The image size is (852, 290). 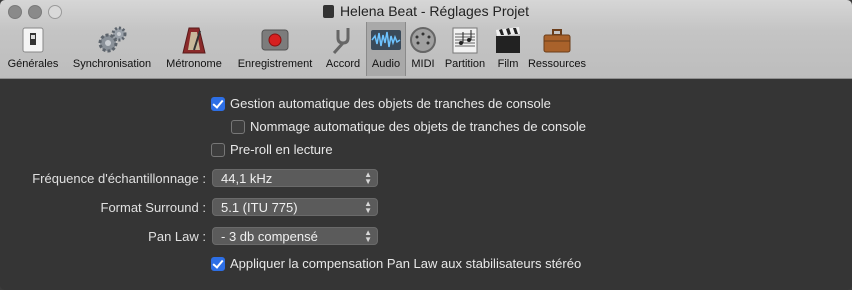 I want to click on sample-rate-label: Fréquence d'échantillonnage :, so click(x=119, y=178).